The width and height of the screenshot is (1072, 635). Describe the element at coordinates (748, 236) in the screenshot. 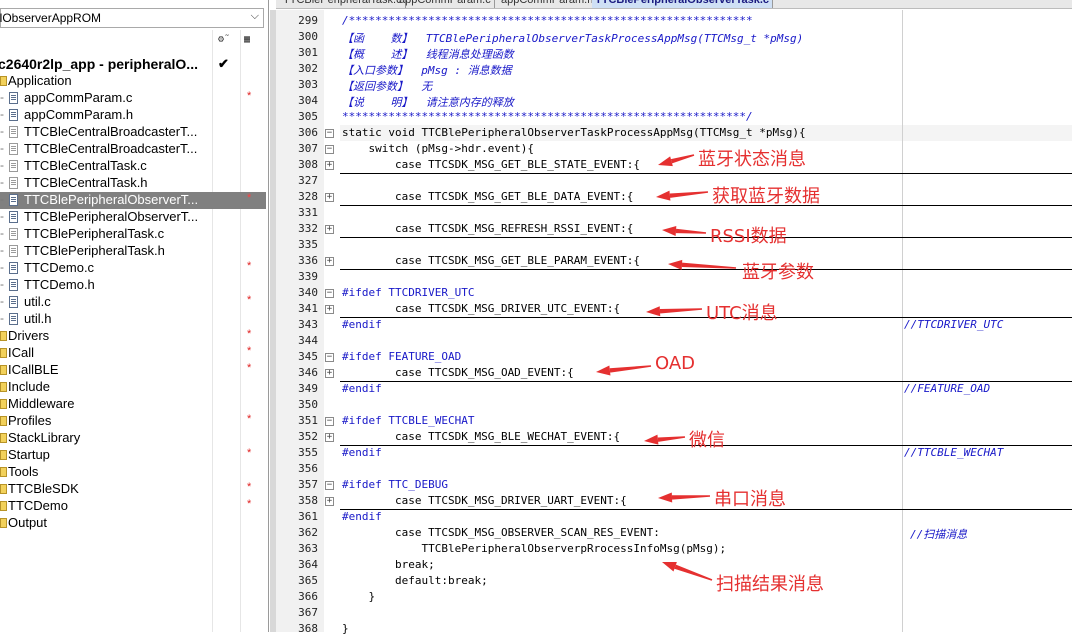

I see `annotation-label: RSSI数据` at that location.